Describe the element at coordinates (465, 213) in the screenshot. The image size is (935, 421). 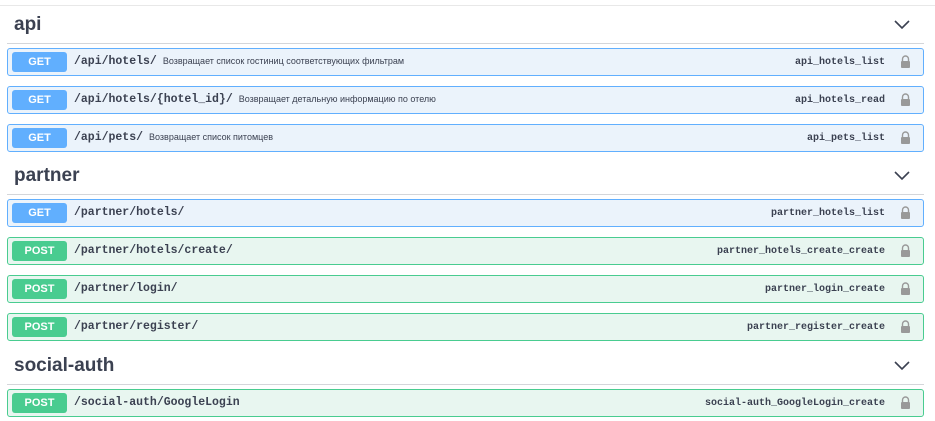
I see `operation-partner-hotels-list: GET /partner/hotels/ partner_hotels_list` at that location.